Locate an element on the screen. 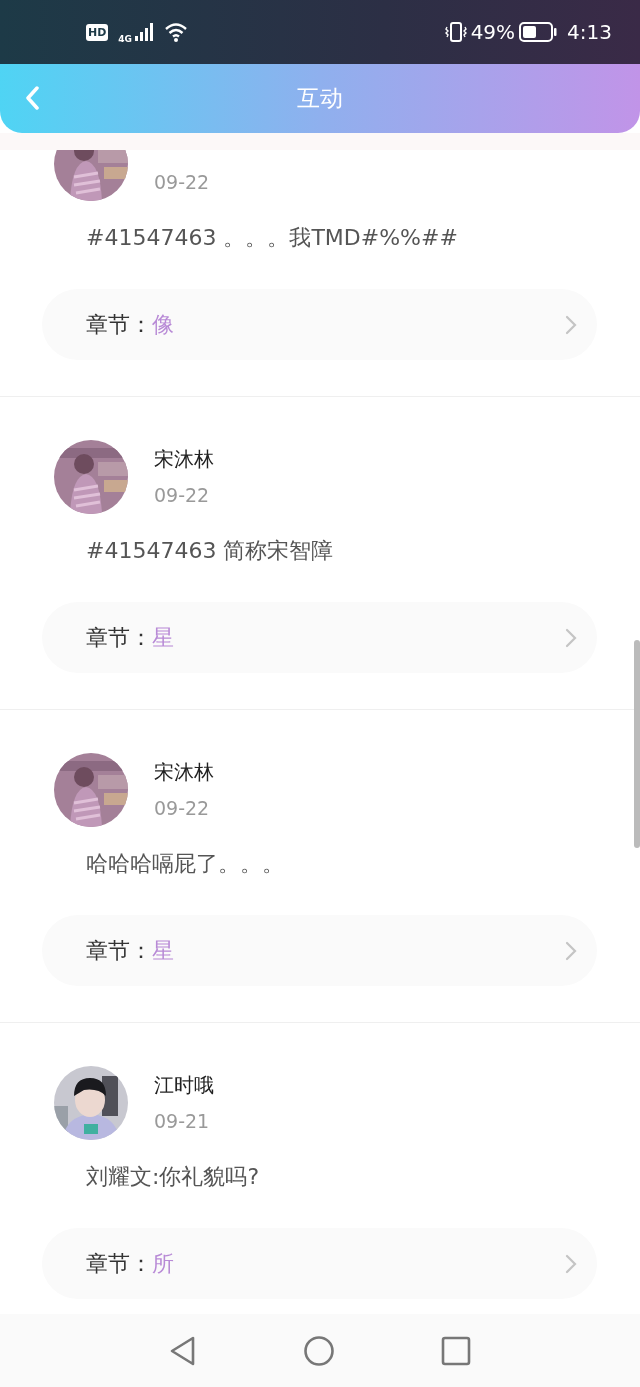  chapter-title: 所 is located at coordinates (163, 1263).